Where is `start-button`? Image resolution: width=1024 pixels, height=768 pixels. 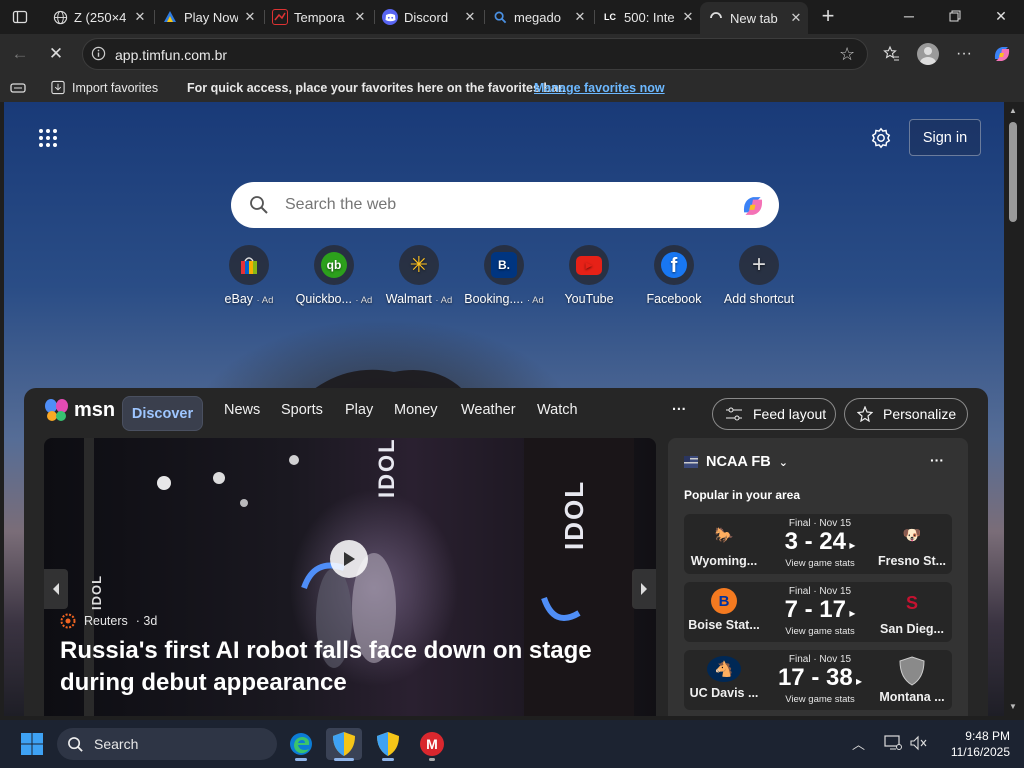 start-button is located at coordinates (32, 744).